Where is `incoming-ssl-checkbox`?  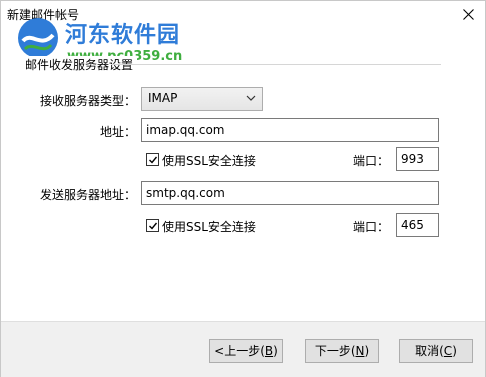 incoming-ssl-checkbox is located at coordinates (152, 159).